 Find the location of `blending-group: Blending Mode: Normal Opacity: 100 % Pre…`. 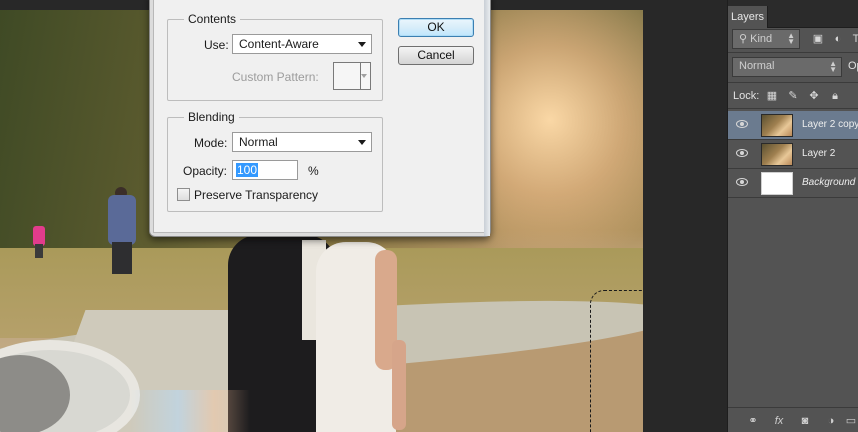

blending-group: Blending Mode: Normal Opacity: 100 % Pre… is located at coordinates (275, 161).